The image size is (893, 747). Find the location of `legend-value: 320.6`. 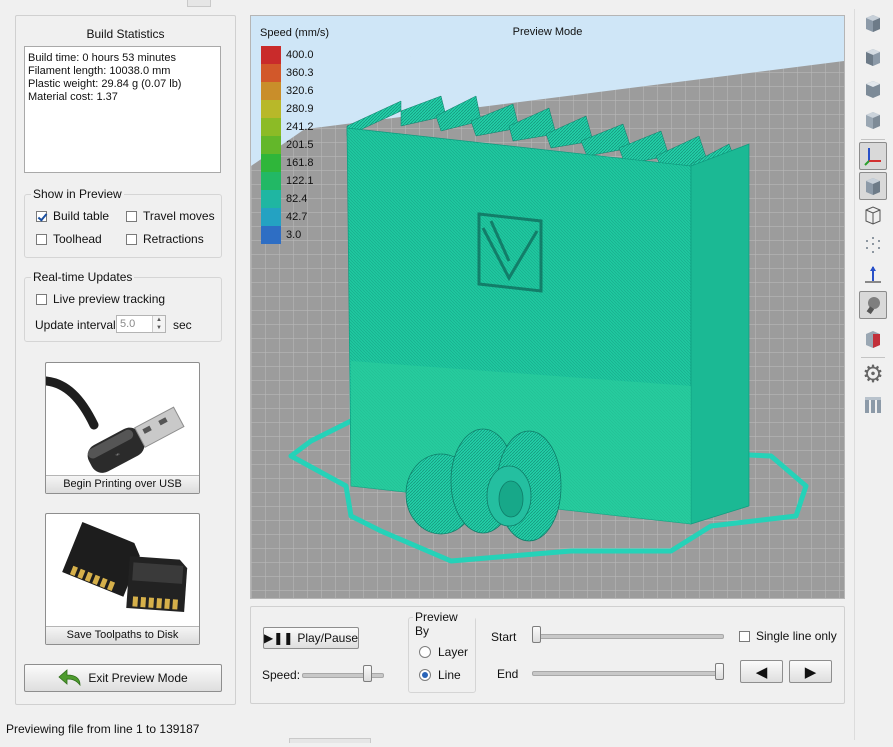

legend-value: 320.6 is located at coordinates (300, 91).